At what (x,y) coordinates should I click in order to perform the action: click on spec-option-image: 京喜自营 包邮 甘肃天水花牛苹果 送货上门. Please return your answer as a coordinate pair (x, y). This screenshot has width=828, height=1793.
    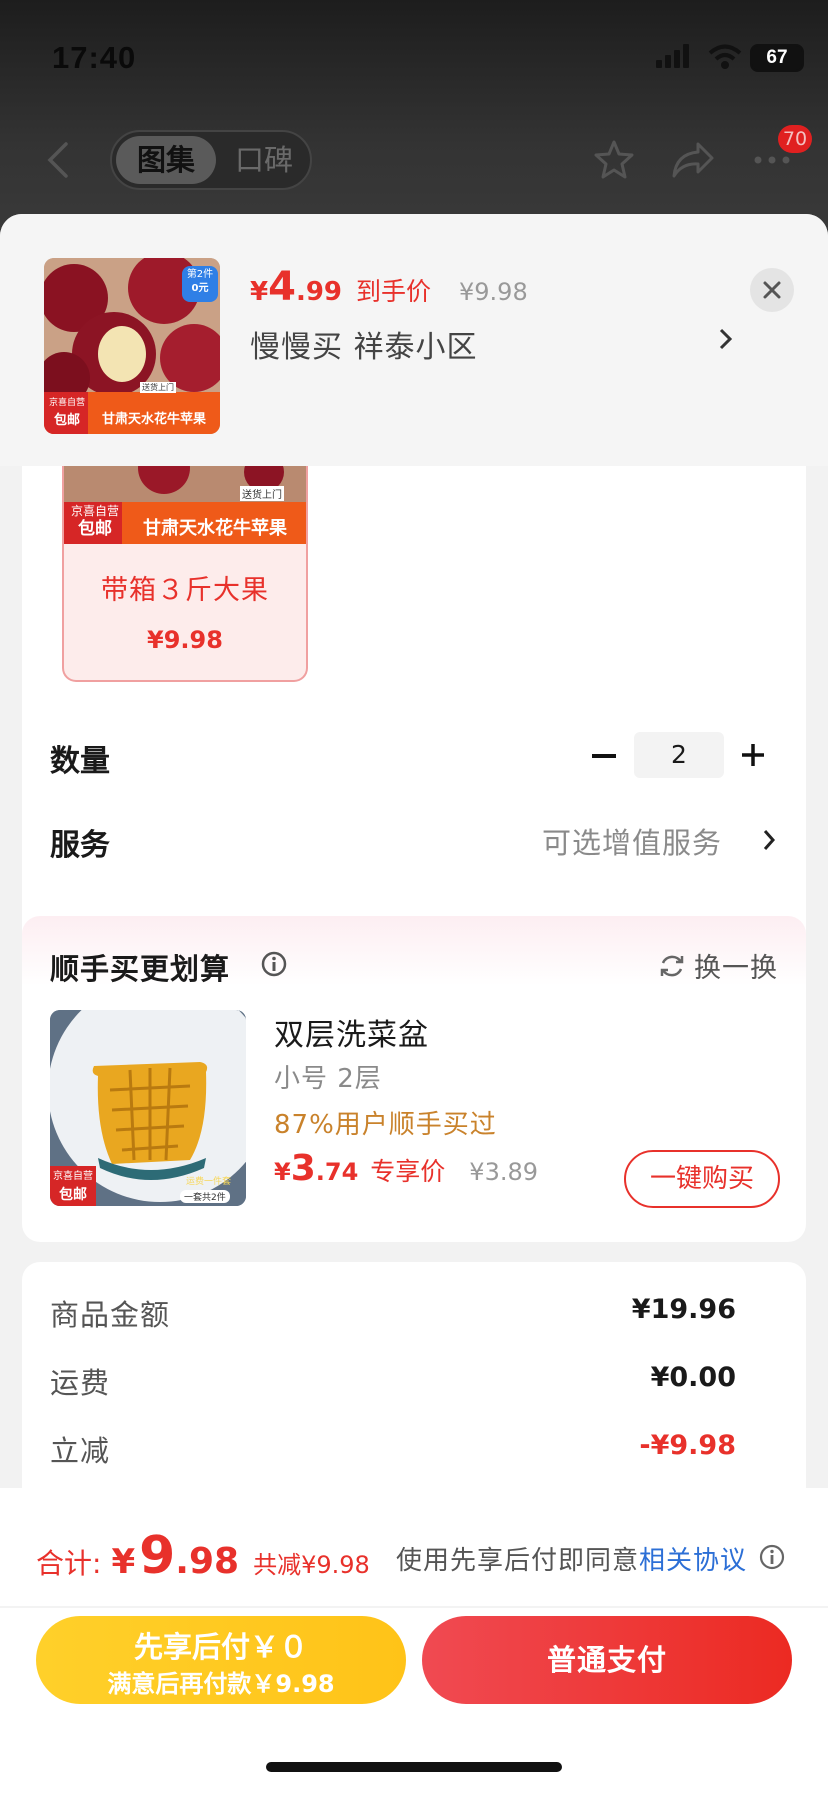
    Looking at the image, I should click on (185, 504).